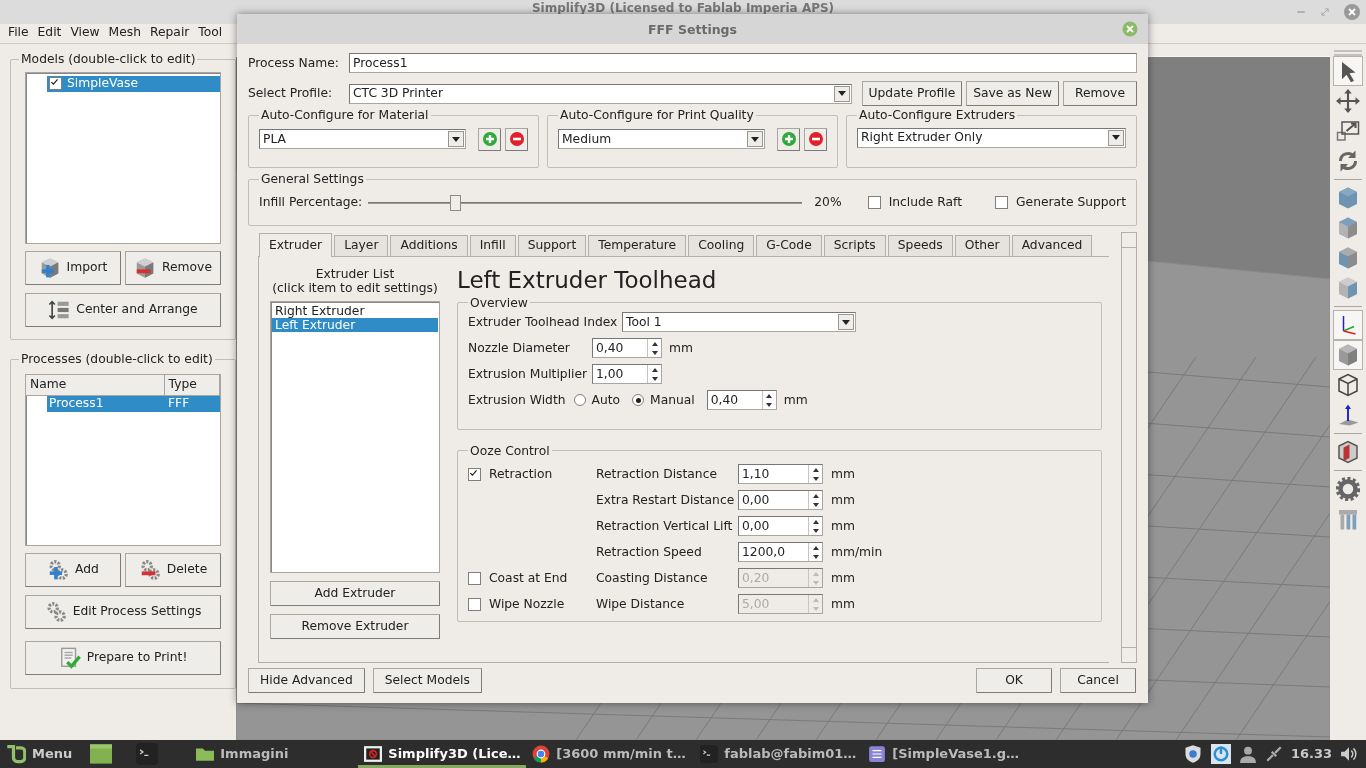 Image resolution: width=1366 pixels, height=768 pixels. I want to click on minus-icon, so click(815, 139).